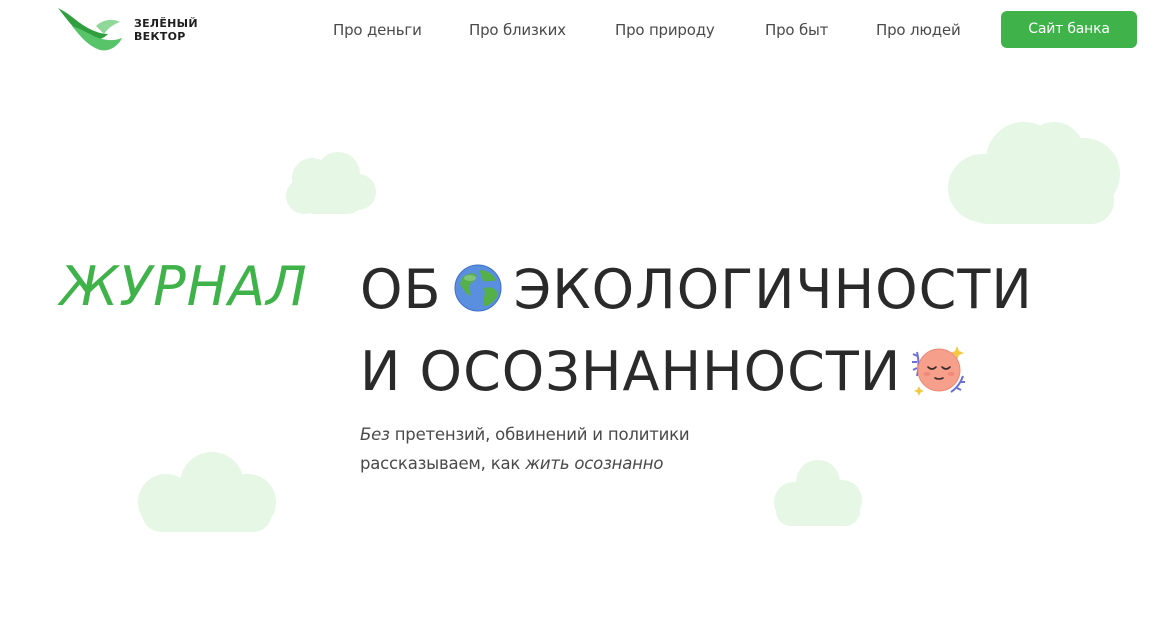 Image resolution: width=1176 pixels, height=633 pixels. Describe the element at coordinates (375, 434) in the screenshot. I see `hero-subtitle-em1: Без` at that location.